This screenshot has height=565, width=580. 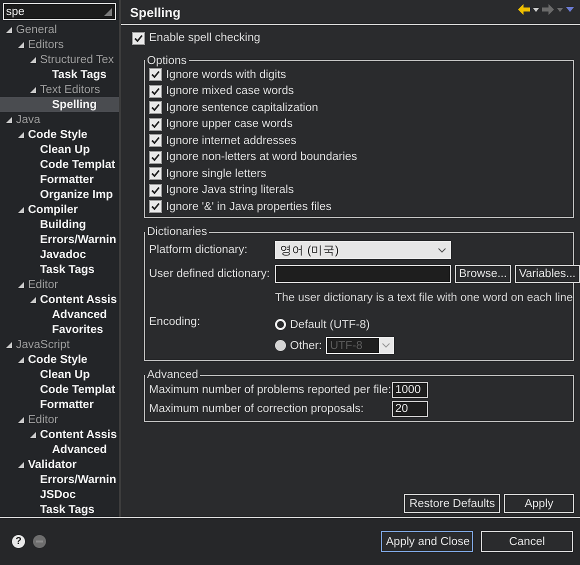 What do you see at coordinates (204, 38) in the screenshot?
I see `checkbox-label: Enable spell checking` at bounding box center [204, 38].